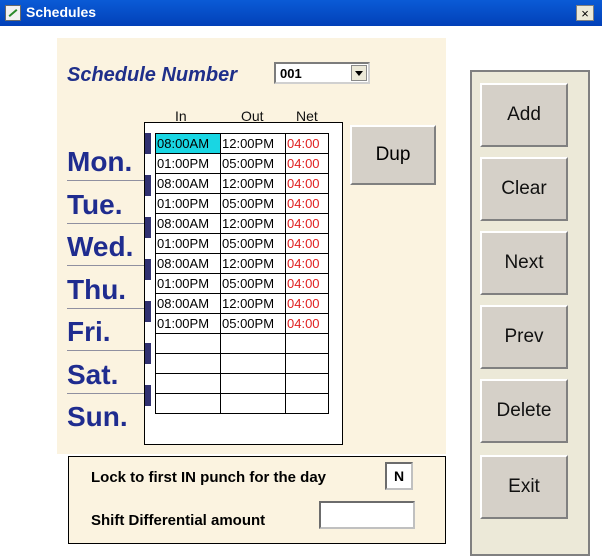  I want to click on exit-button: Exit, so click(524, 487).